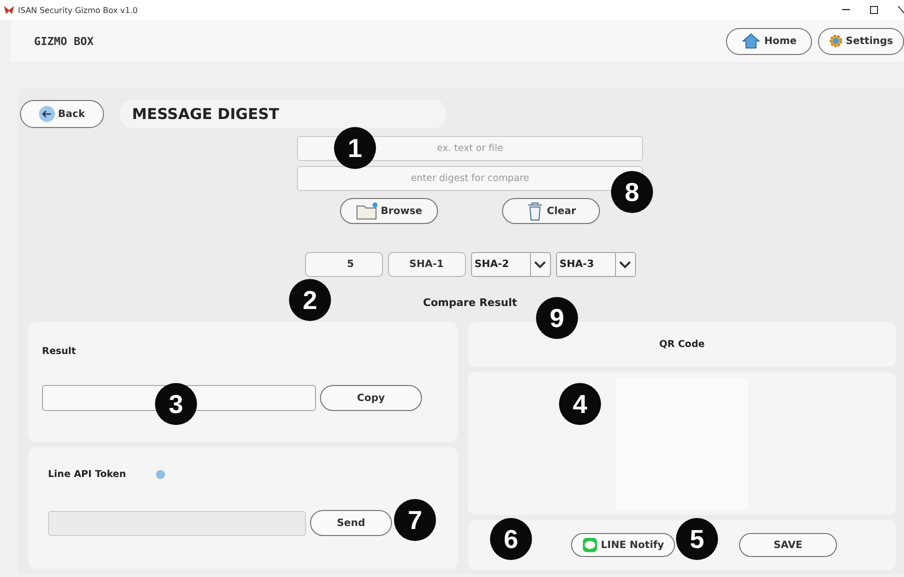 The width and height of the screenshot is (904, 577). What do you see at coordinates (510, 264) in the screenshot?
I see `algorithm-dropdown: SHA-2` at bounding box center [510, 264].